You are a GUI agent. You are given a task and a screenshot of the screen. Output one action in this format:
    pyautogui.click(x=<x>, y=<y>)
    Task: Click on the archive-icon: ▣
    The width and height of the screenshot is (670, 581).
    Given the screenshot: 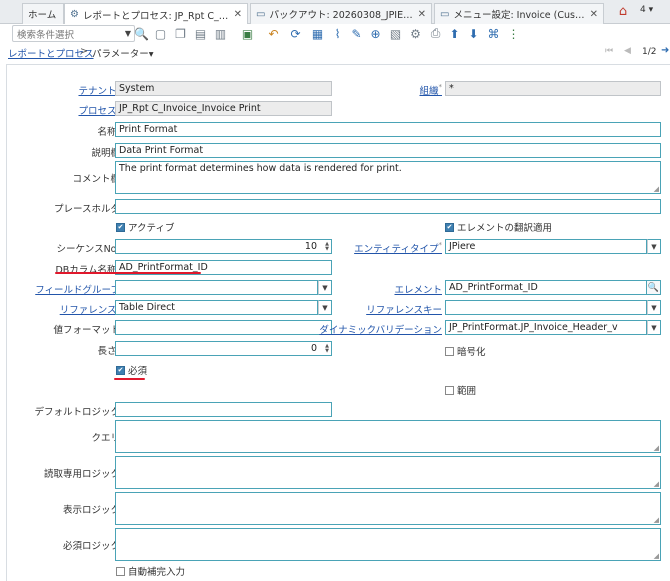 What is the action you would take?
    pyautogui.click(x=247, y=33)
    